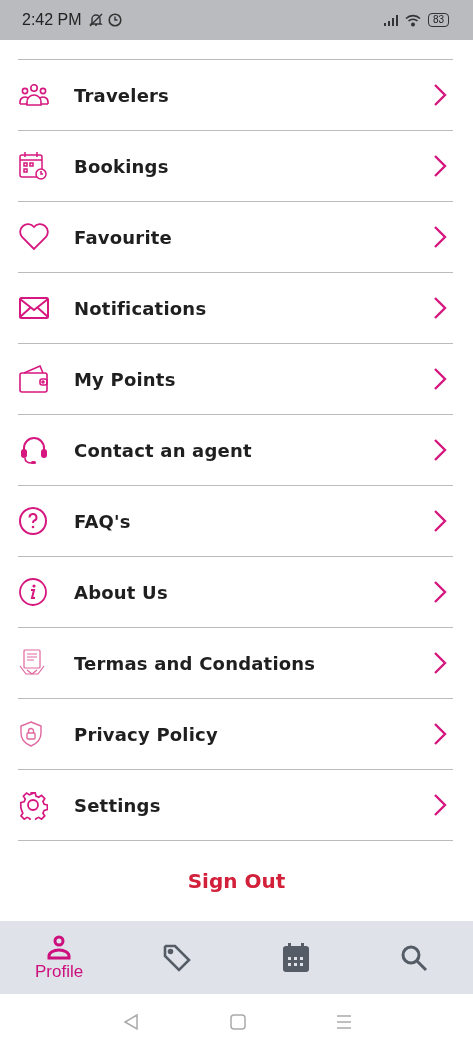  I want to click on search-icon, so click(413, 957).